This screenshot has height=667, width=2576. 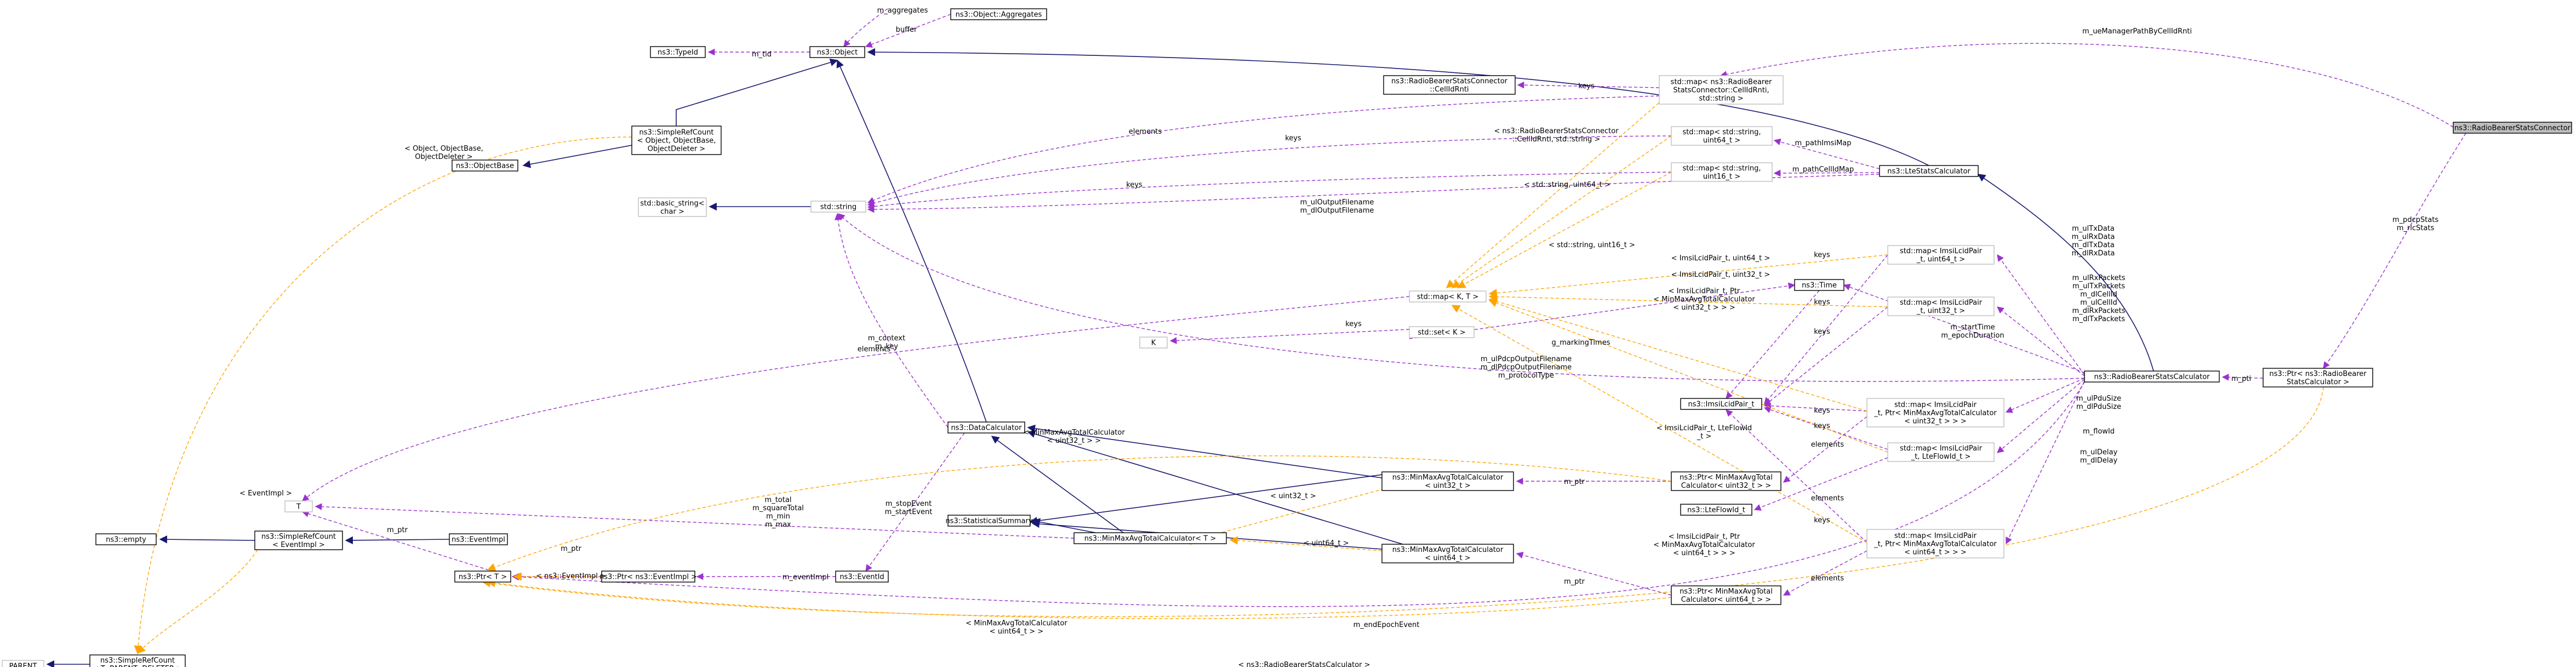 I want to click on edge-label-keys5: keys, so click(x=1822, y=302).